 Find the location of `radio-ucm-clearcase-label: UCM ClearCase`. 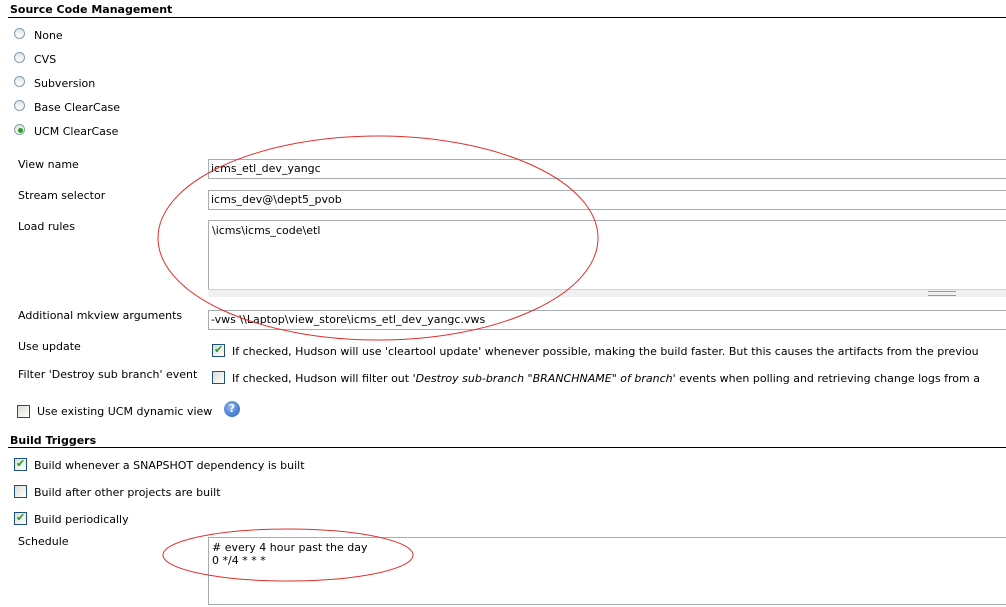

radio-ucm-clearcase-label: UCM ClearCase is located at coordinates (76, 131).